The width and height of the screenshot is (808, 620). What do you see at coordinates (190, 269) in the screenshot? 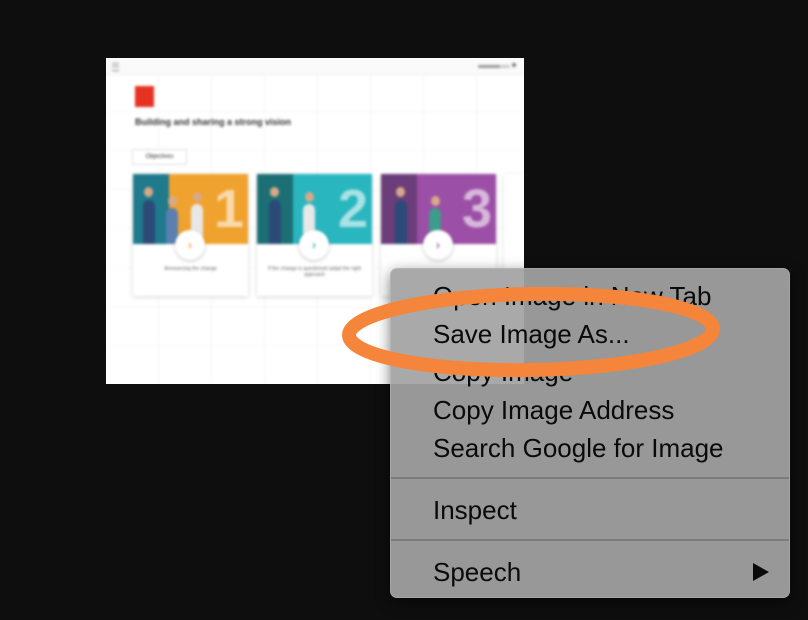
I see `lesson-caption: Announcing the change` at bounding box center [190, 269].